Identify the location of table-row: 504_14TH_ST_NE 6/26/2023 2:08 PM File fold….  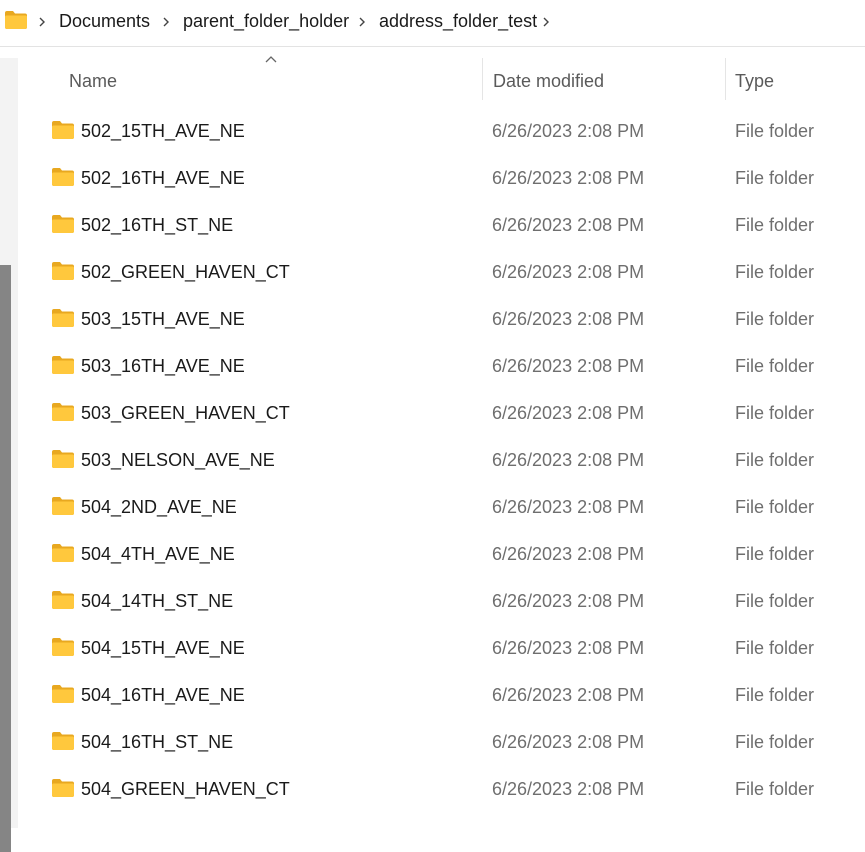
(442, 601).